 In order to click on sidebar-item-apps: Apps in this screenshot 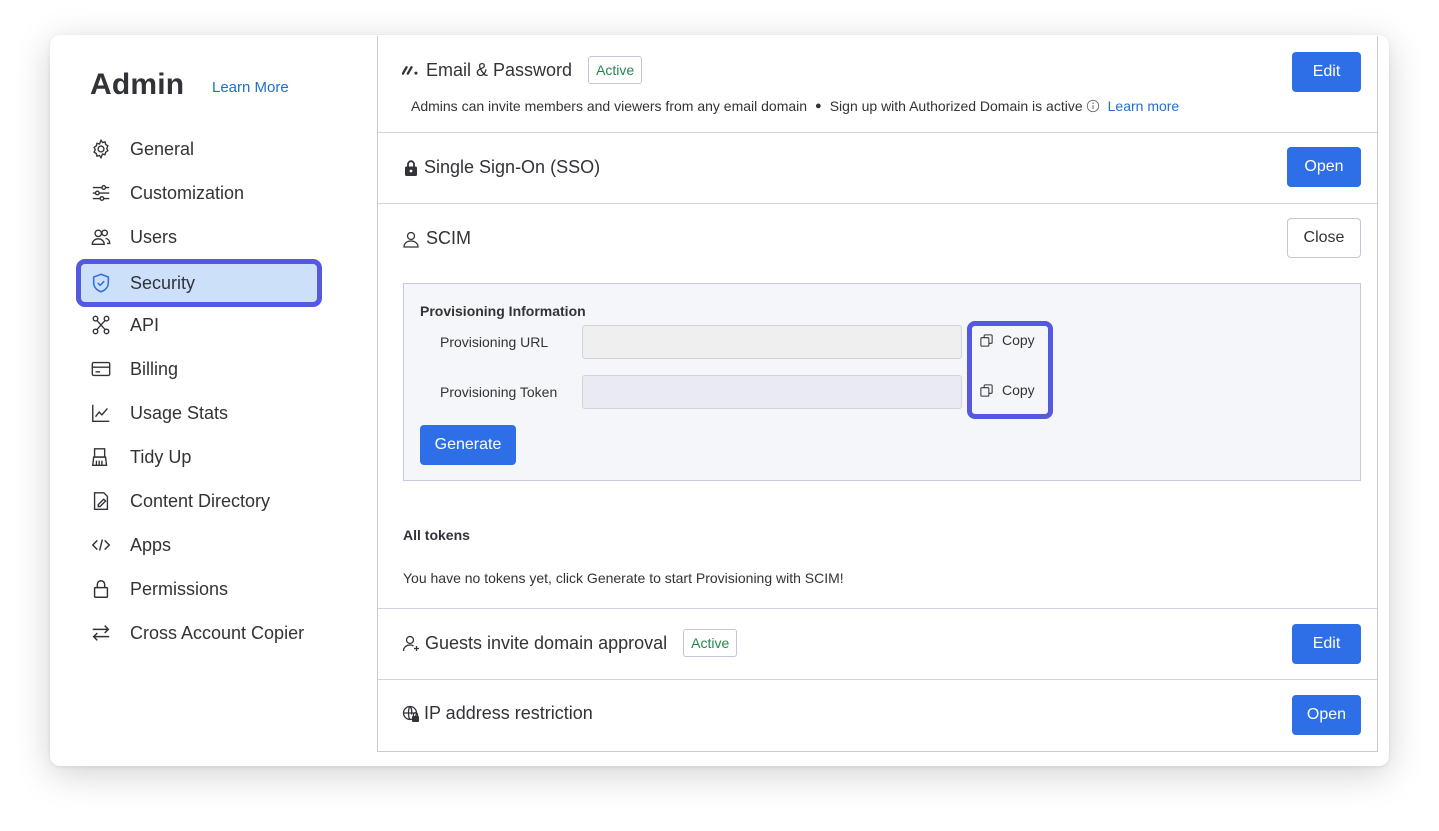, I will do `click(199, 545)`.